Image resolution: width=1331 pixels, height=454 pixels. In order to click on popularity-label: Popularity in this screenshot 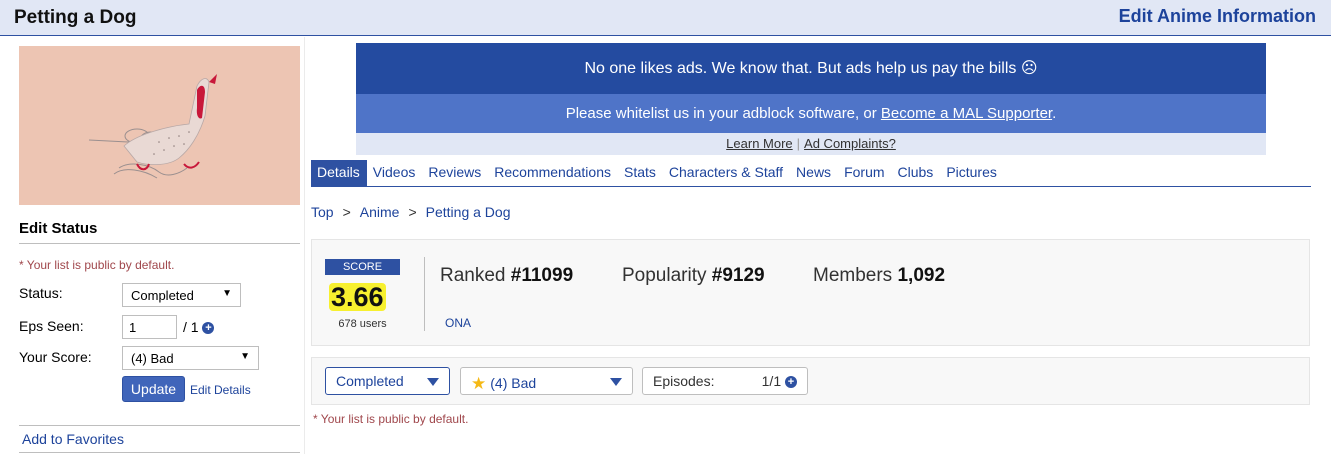, I will do `click(664, 275)`.